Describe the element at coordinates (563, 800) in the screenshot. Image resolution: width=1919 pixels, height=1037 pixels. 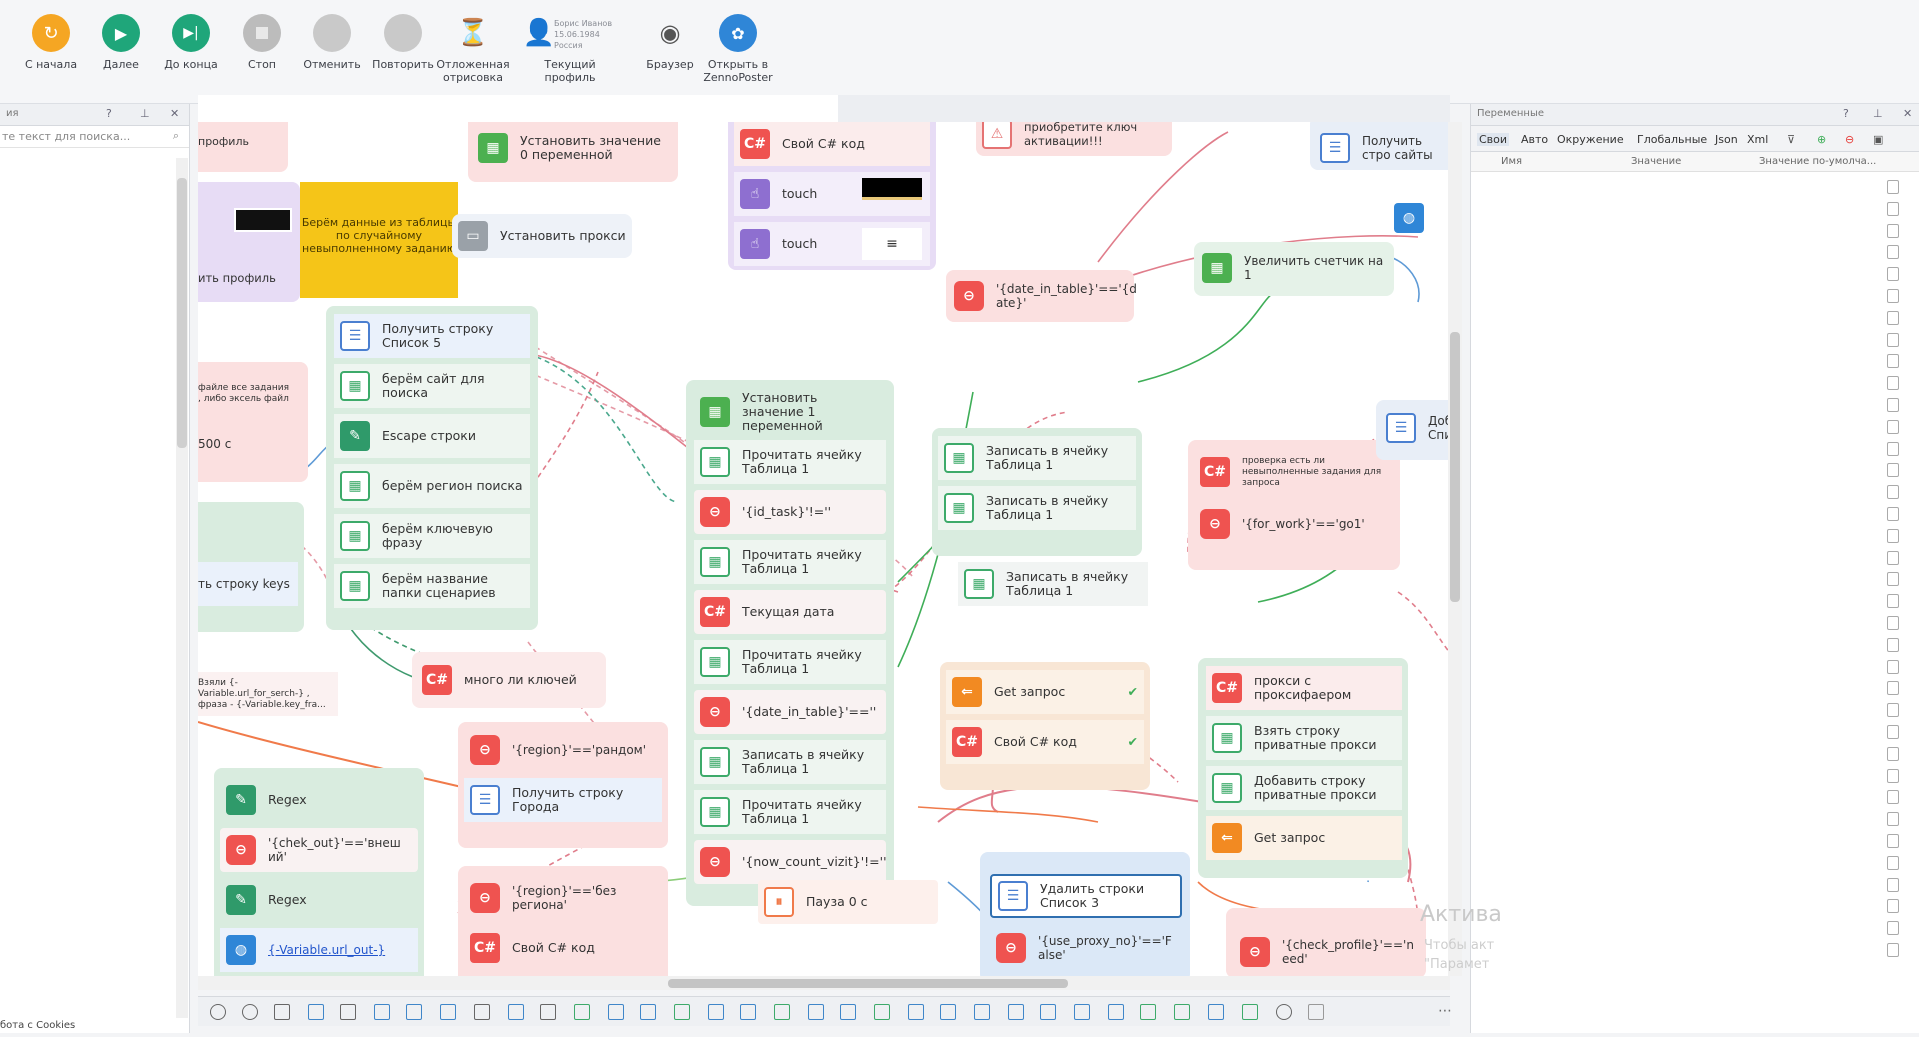
I see `node-get-row-cities: ☰ Получить строку Города` at that location.